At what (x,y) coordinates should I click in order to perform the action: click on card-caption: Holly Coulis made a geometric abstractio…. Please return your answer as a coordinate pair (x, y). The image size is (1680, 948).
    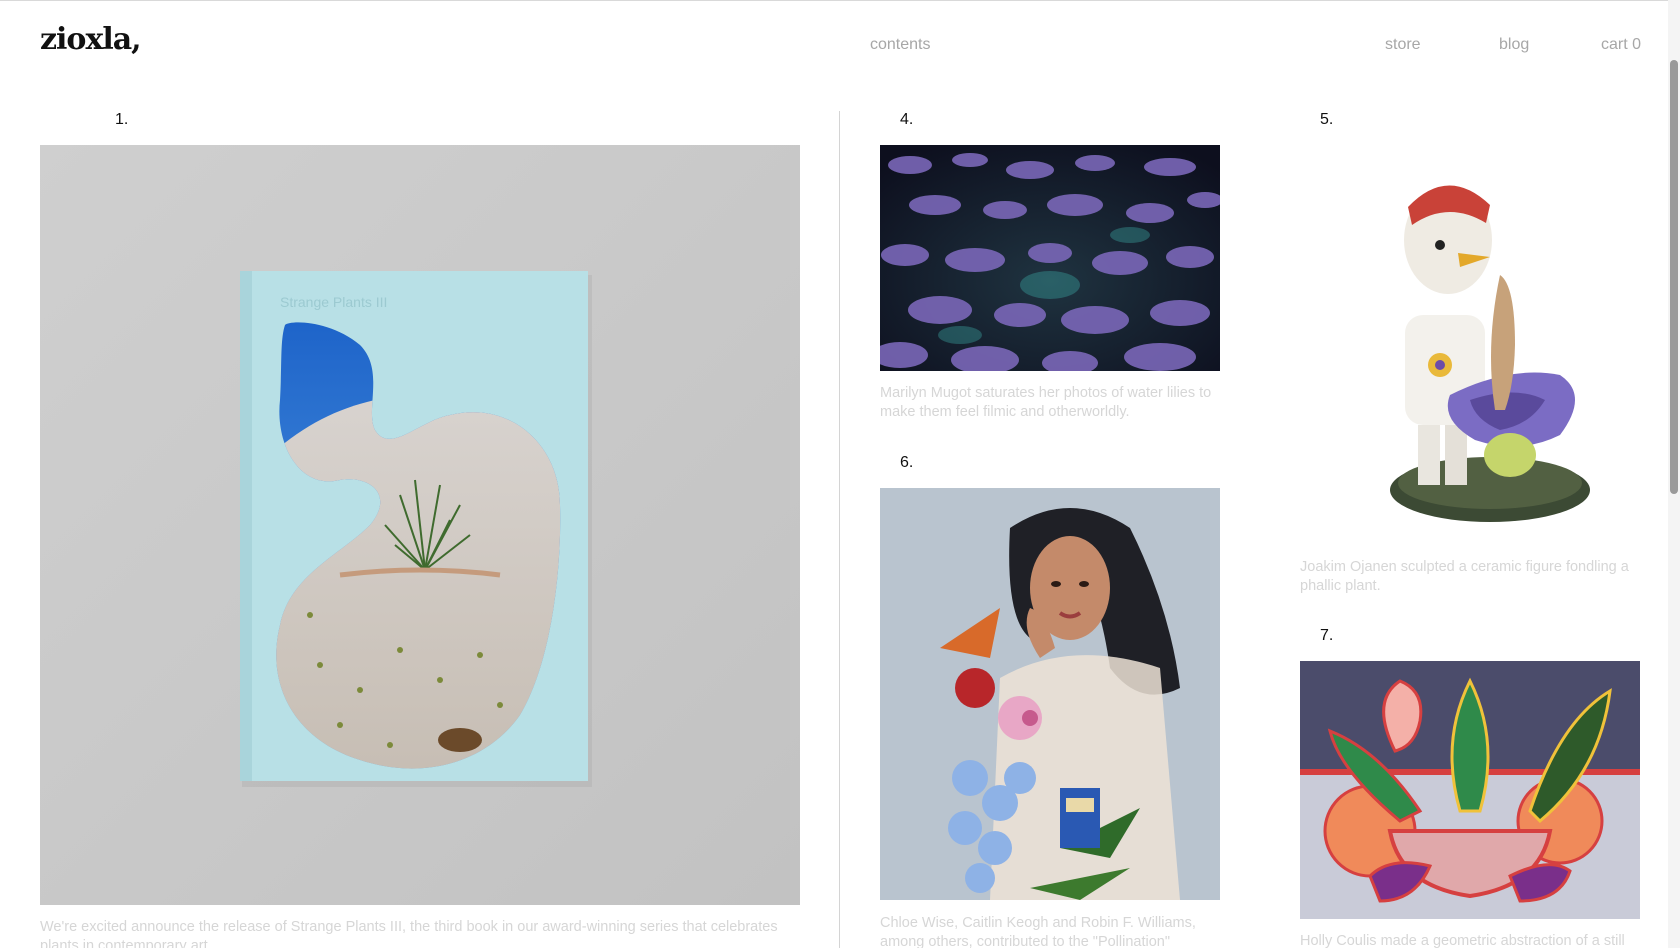
    Looking at the image, I should click on (1462, 940).